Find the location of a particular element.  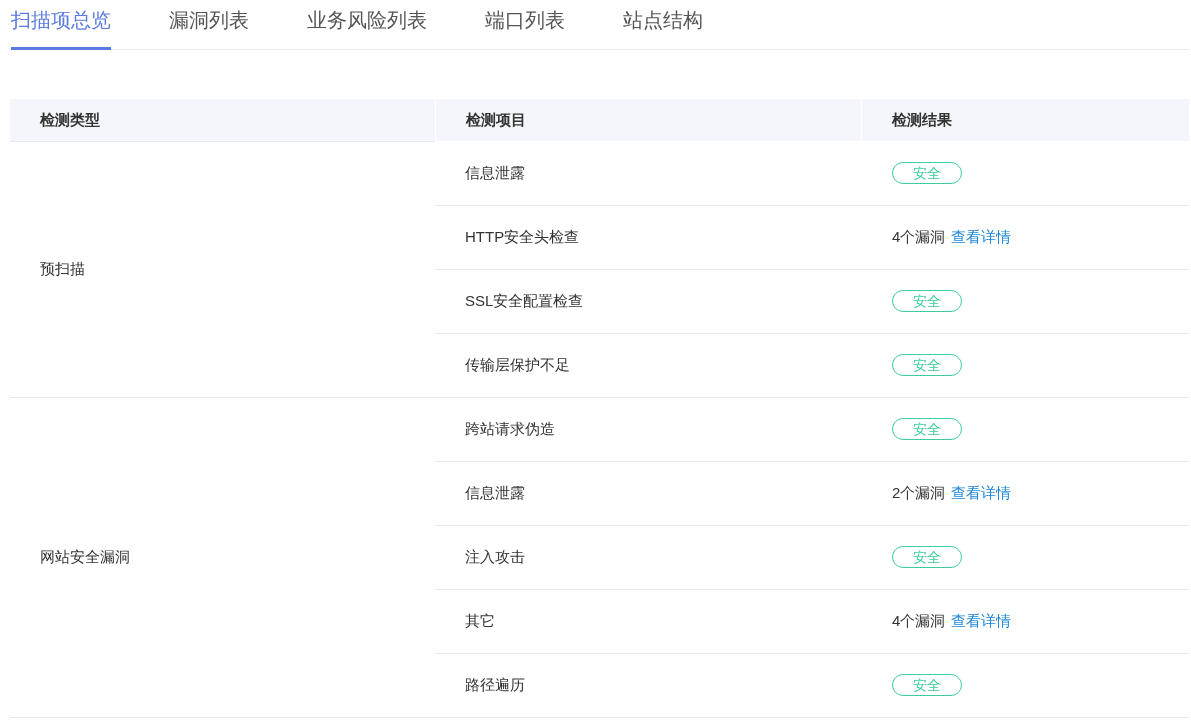

table-cell: 其它 is located at coordinates (648, 621).